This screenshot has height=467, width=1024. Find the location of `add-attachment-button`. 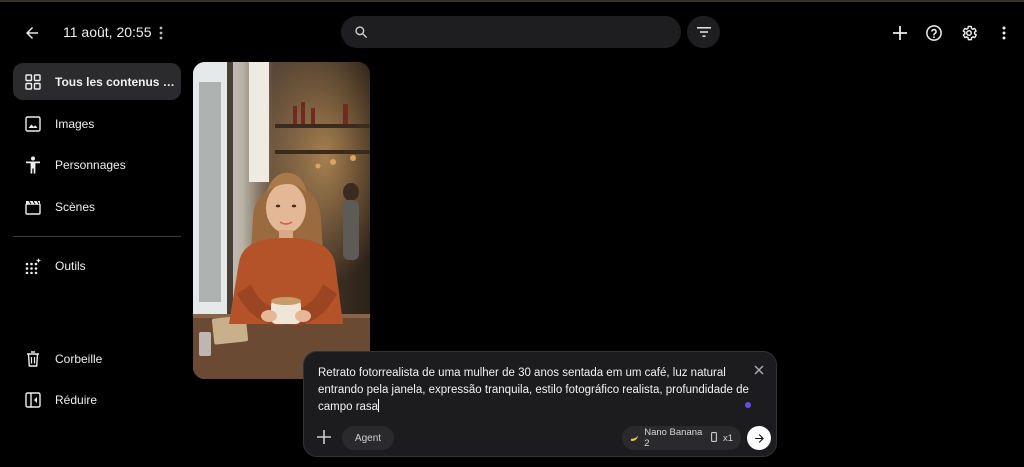

add-attachment-button is located at coordinates (324, 437).